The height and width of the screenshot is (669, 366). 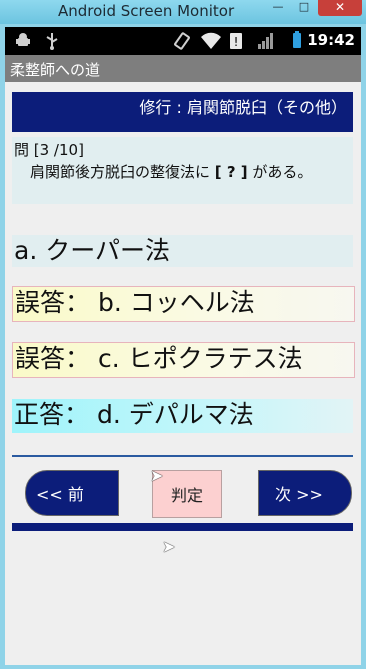 I want to click on close-button: ✕, so click(x=340, y=8).